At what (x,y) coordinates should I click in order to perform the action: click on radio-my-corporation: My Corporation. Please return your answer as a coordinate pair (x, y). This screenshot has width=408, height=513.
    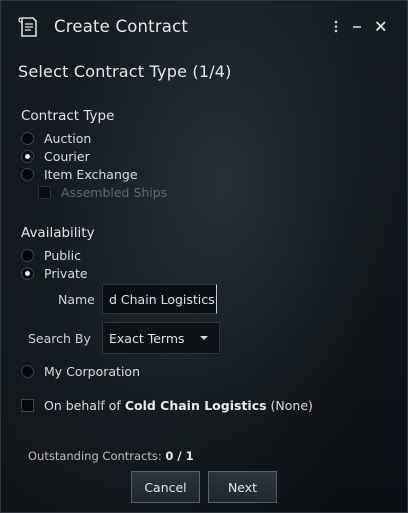
    Looking at the image, I should click on (80, 371).